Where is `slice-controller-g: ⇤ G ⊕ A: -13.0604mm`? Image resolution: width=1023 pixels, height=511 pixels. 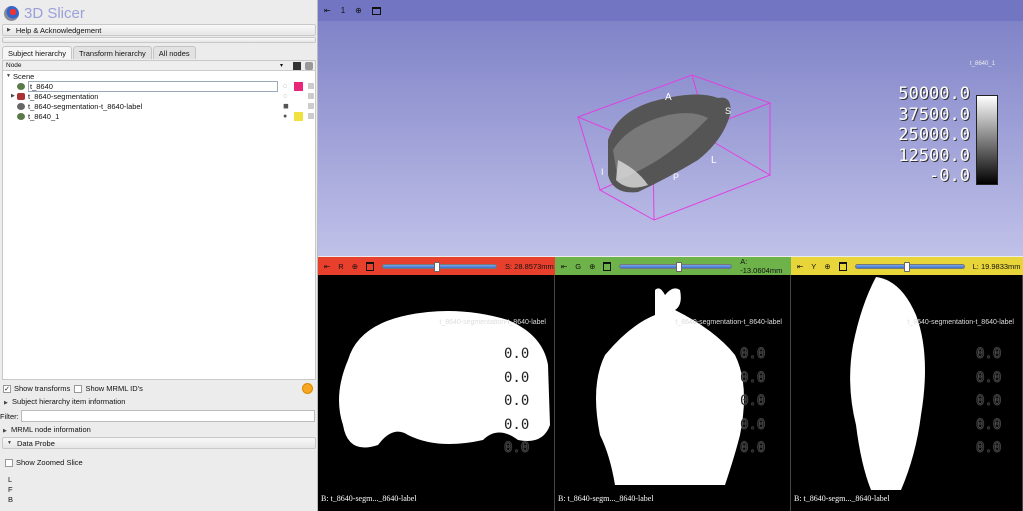
slice-controller-g: ⇤ G ⊕ A: -13.0604mm is located at coordinates (673, 266).